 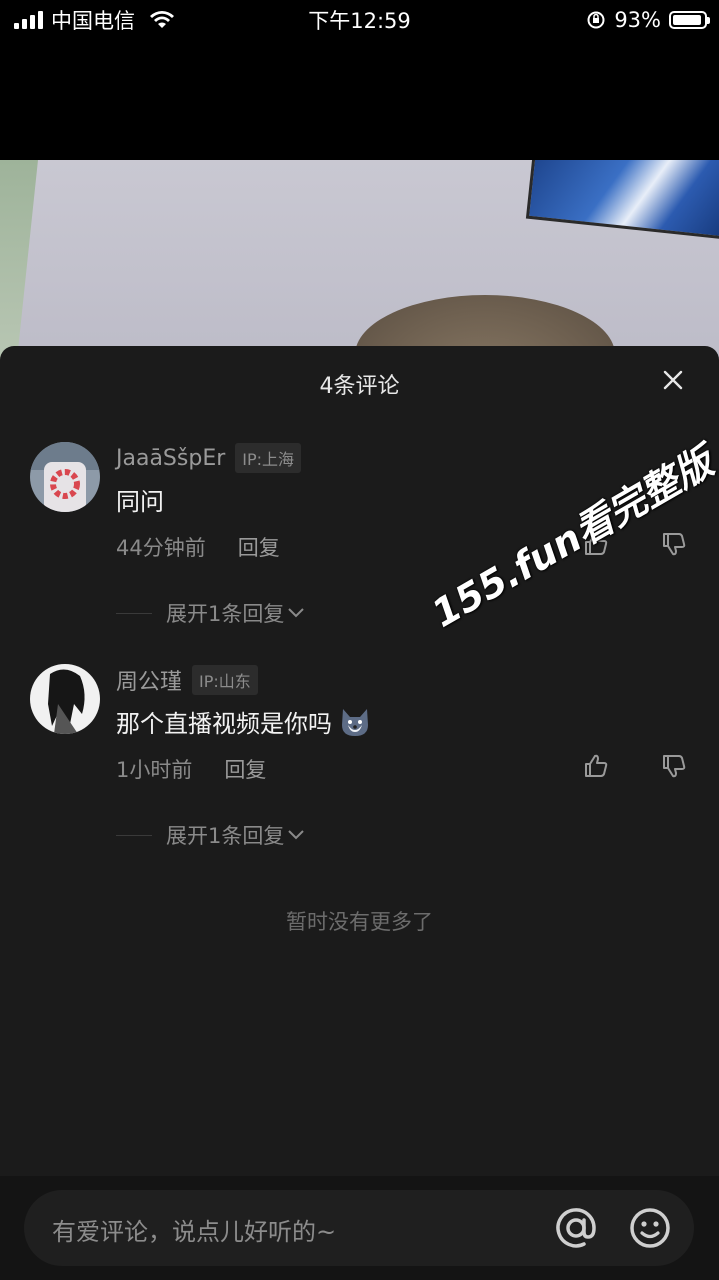 What do you see at coordinates (596, 766) in the screenshot?
I see `thumbs-up-icon` at bounding box center [596, 766].